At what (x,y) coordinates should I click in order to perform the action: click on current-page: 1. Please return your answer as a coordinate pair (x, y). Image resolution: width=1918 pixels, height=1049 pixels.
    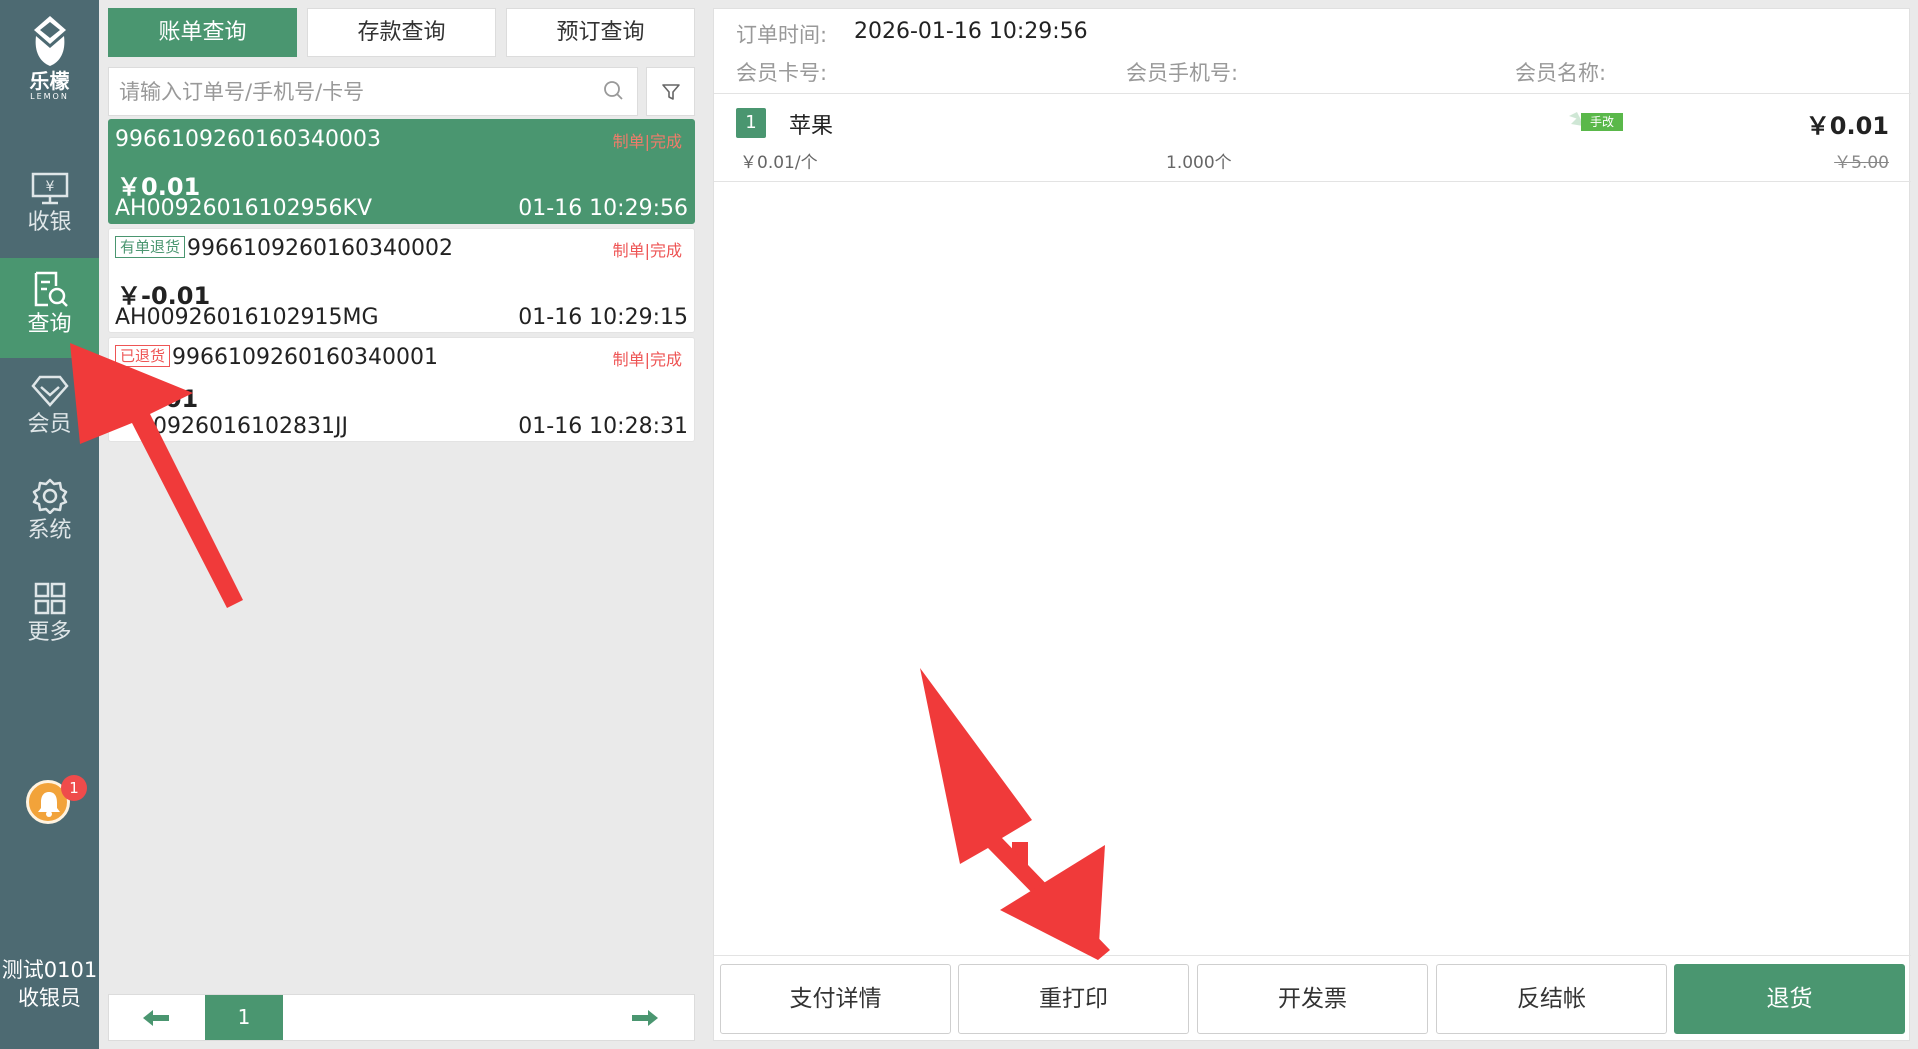
    Looking at the image, I should click on (244, 1017).